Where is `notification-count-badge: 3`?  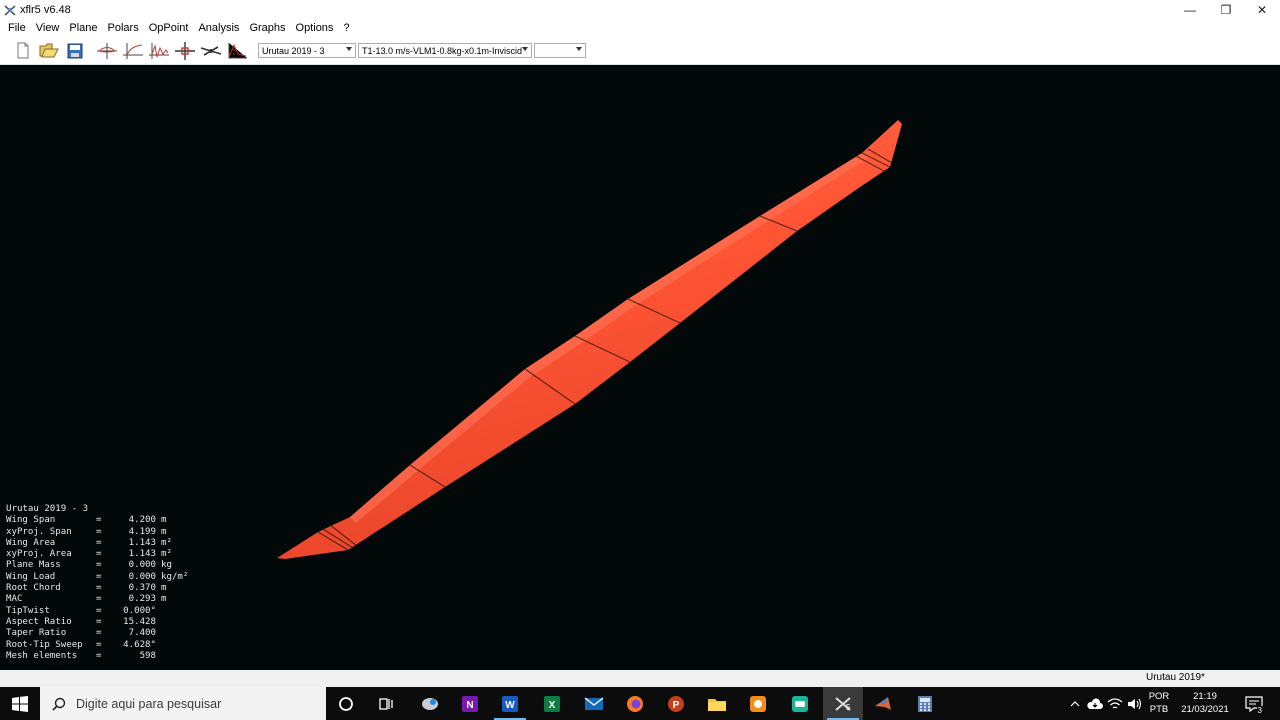
notification-count-badge: 3 is located at coordinates (1259, 710).